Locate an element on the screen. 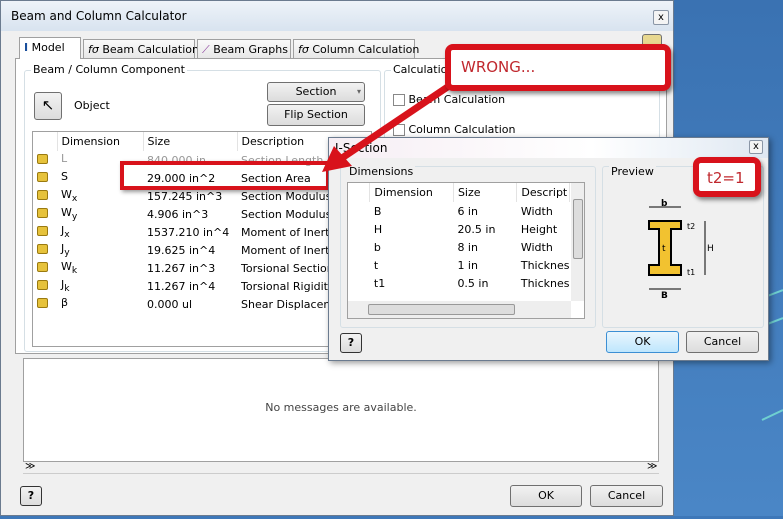  t2-callout: t2=1 is located at coordinates (727, 177).